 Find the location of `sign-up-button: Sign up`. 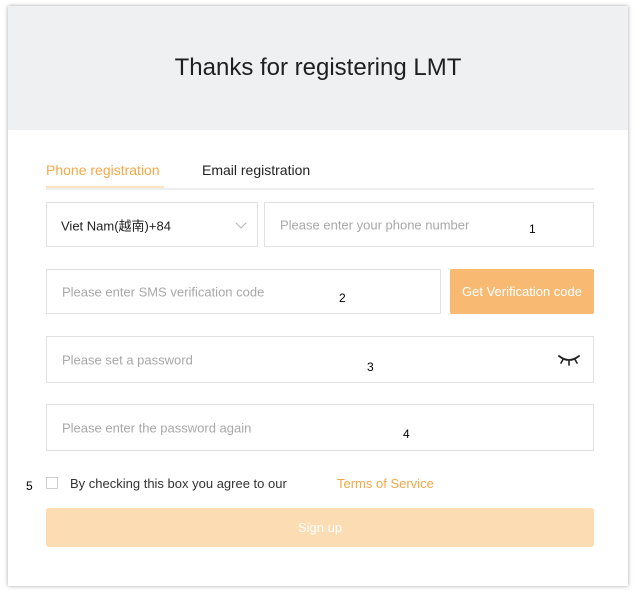

sign-up-button: Sign up is located at coordinates (320, 527).